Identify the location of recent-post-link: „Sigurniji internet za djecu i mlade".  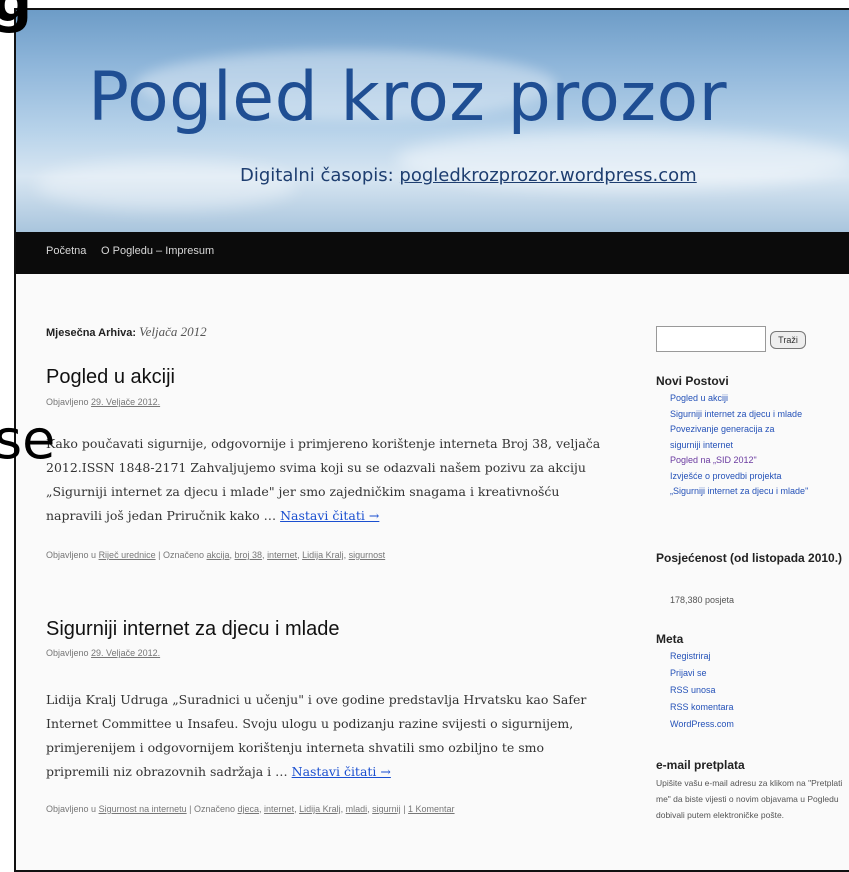
(739, 492).